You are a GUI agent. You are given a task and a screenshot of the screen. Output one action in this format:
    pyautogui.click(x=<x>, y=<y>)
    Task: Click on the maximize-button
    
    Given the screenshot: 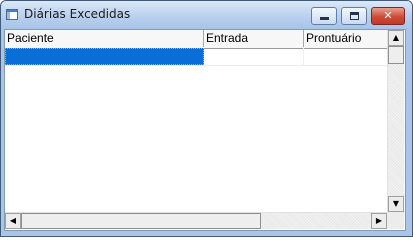 What is the action you would take?
    pyautogui.click(x=354, y=16)
    